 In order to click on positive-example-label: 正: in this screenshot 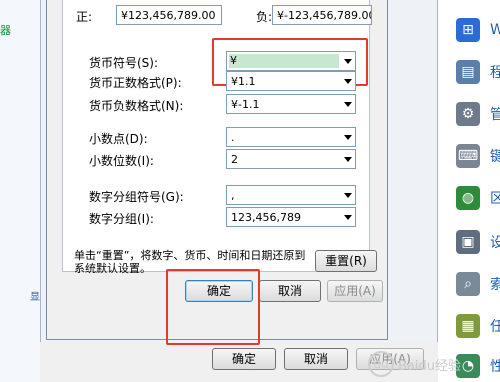, I will do `click(84, 17)`.